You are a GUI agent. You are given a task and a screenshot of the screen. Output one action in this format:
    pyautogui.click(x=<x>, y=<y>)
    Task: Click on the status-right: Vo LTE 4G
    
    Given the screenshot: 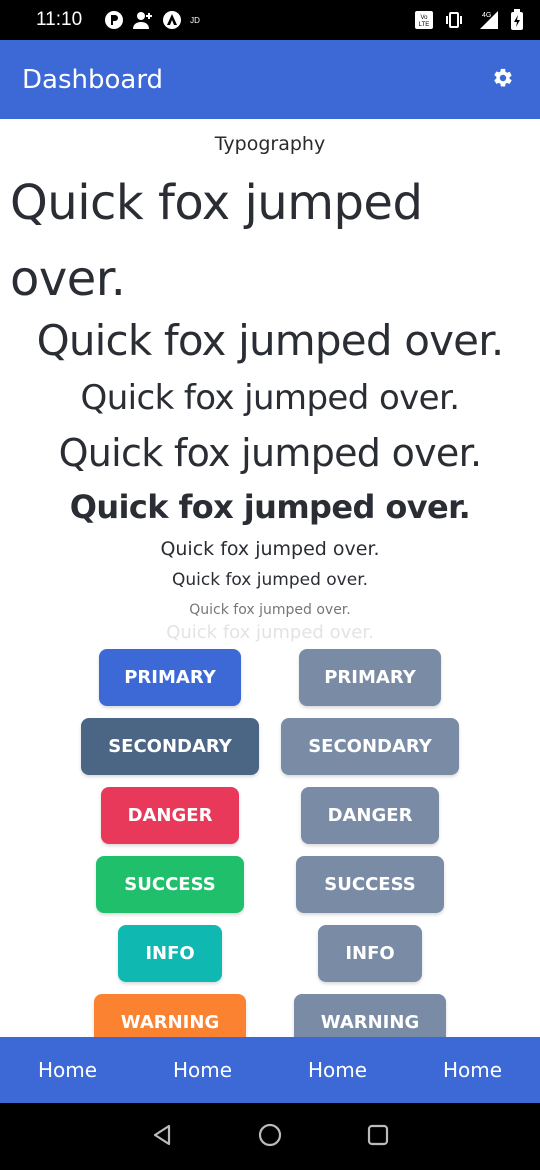 What is the action you would take?
    pyautogui.click(x=469, y=20)
    